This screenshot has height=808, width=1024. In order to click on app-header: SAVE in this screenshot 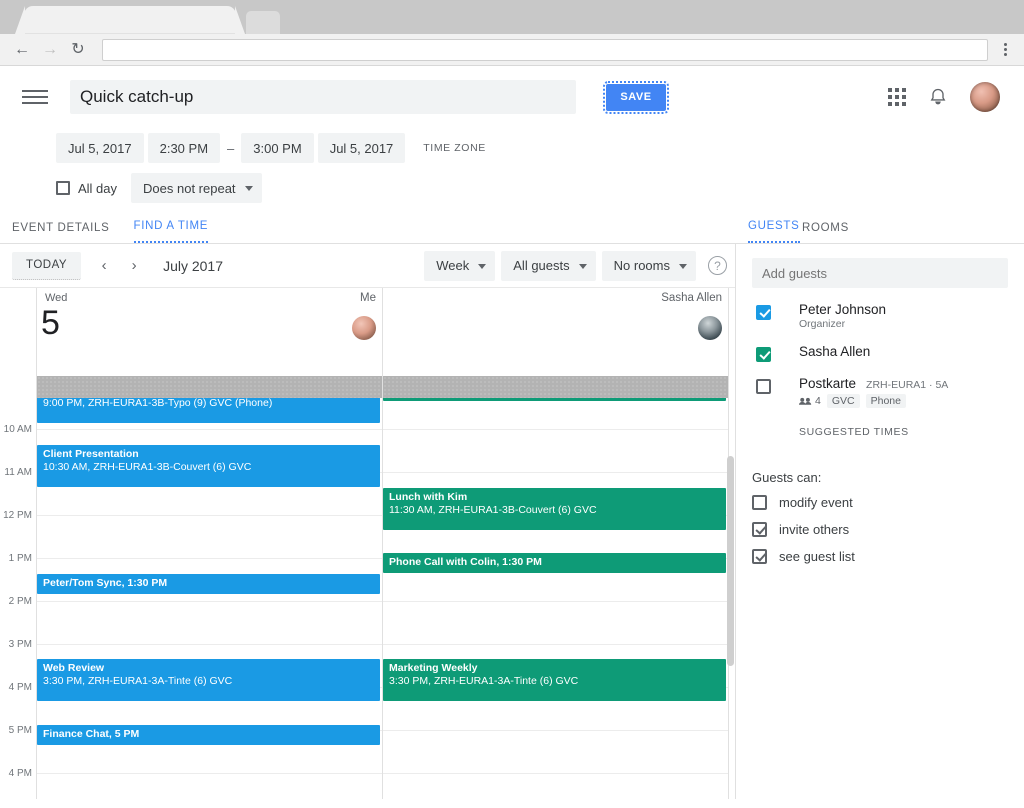, I will do `click(512, 97)`.